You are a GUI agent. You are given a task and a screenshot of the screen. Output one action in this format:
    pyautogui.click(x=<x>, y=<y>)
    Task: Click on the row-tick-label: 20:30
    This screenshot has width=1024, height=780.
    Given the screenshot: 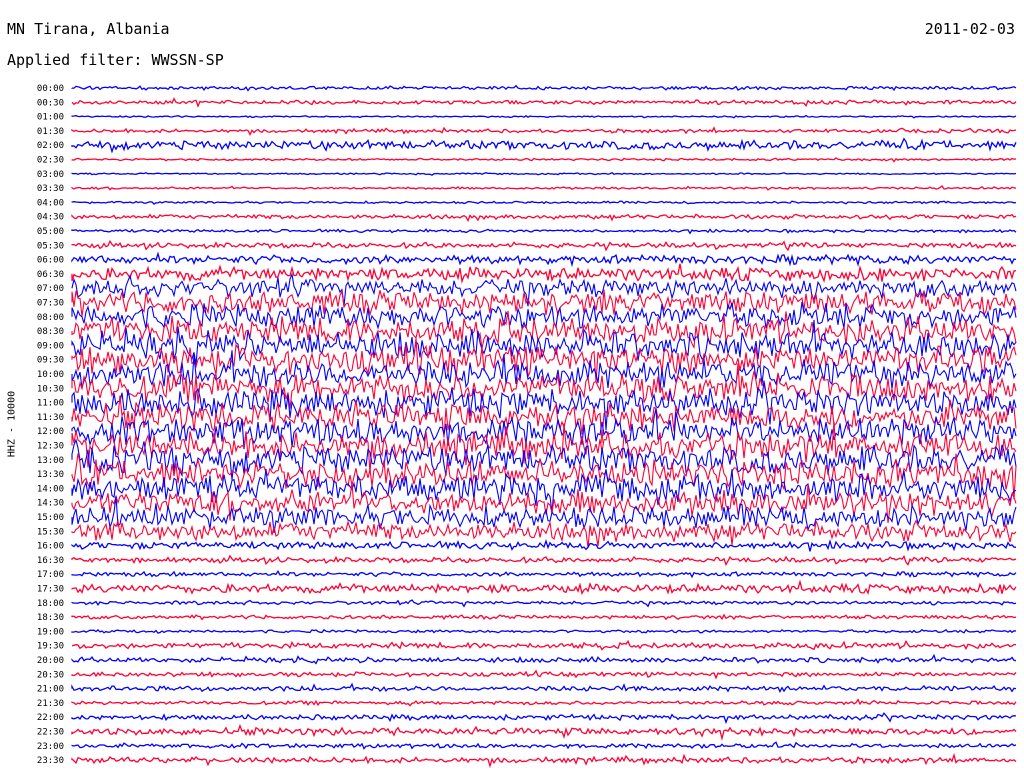 What is the action you would take?
    pyautogui.click(x=50, y=675)
    